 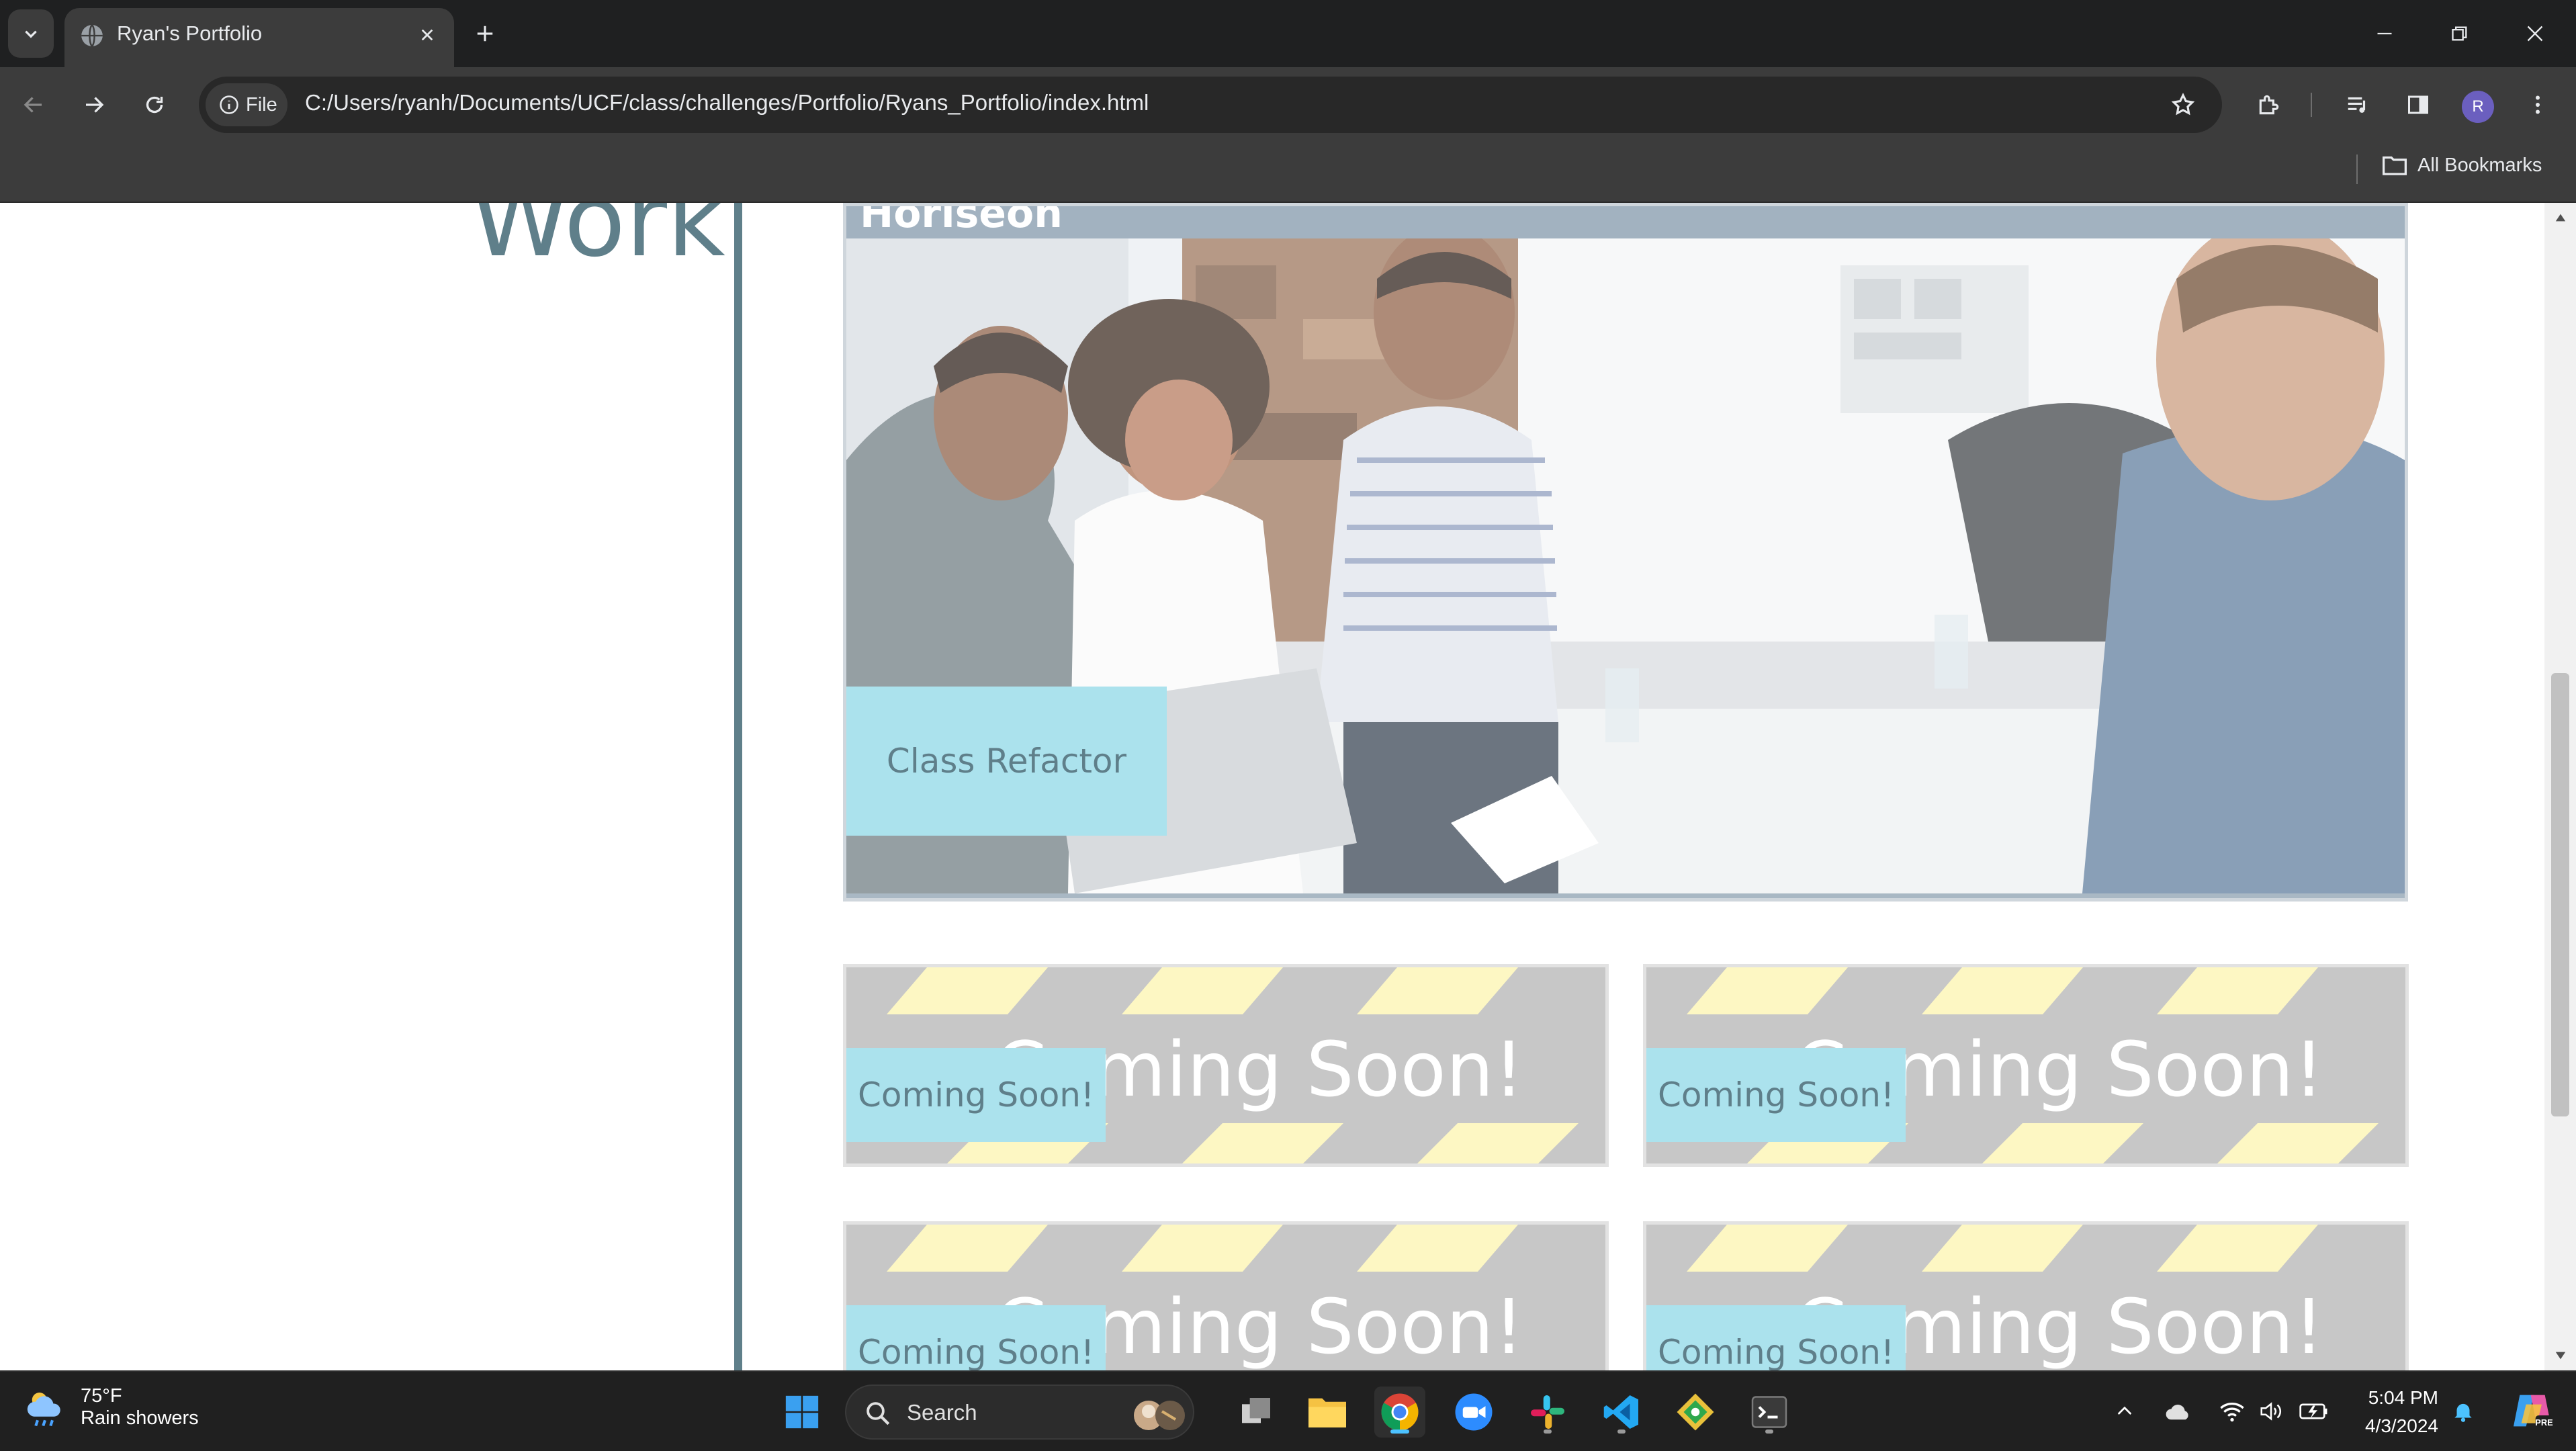 I want to click on zoom-icon, so click(x=1474, y=1412).